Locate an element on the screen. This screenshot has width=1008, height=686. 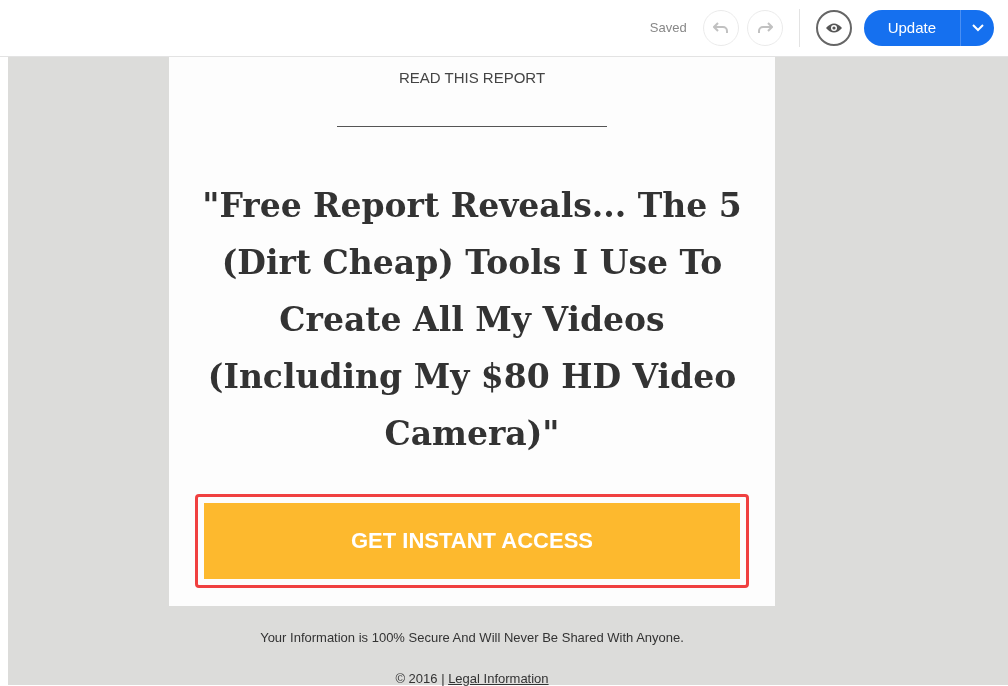
undo-icon is located at coordinates (720, 28).